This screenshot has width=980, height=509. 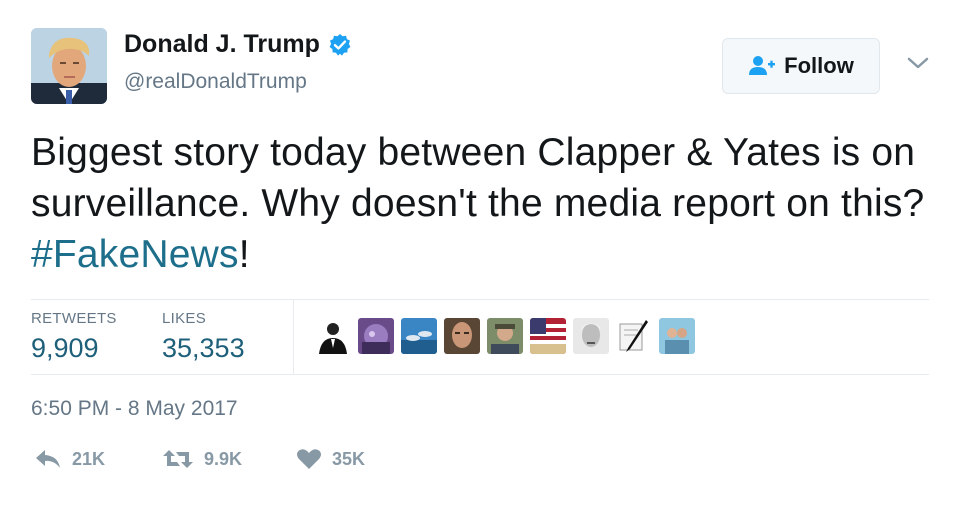 I want to click on author-avatar, so click(x=69, y=66).